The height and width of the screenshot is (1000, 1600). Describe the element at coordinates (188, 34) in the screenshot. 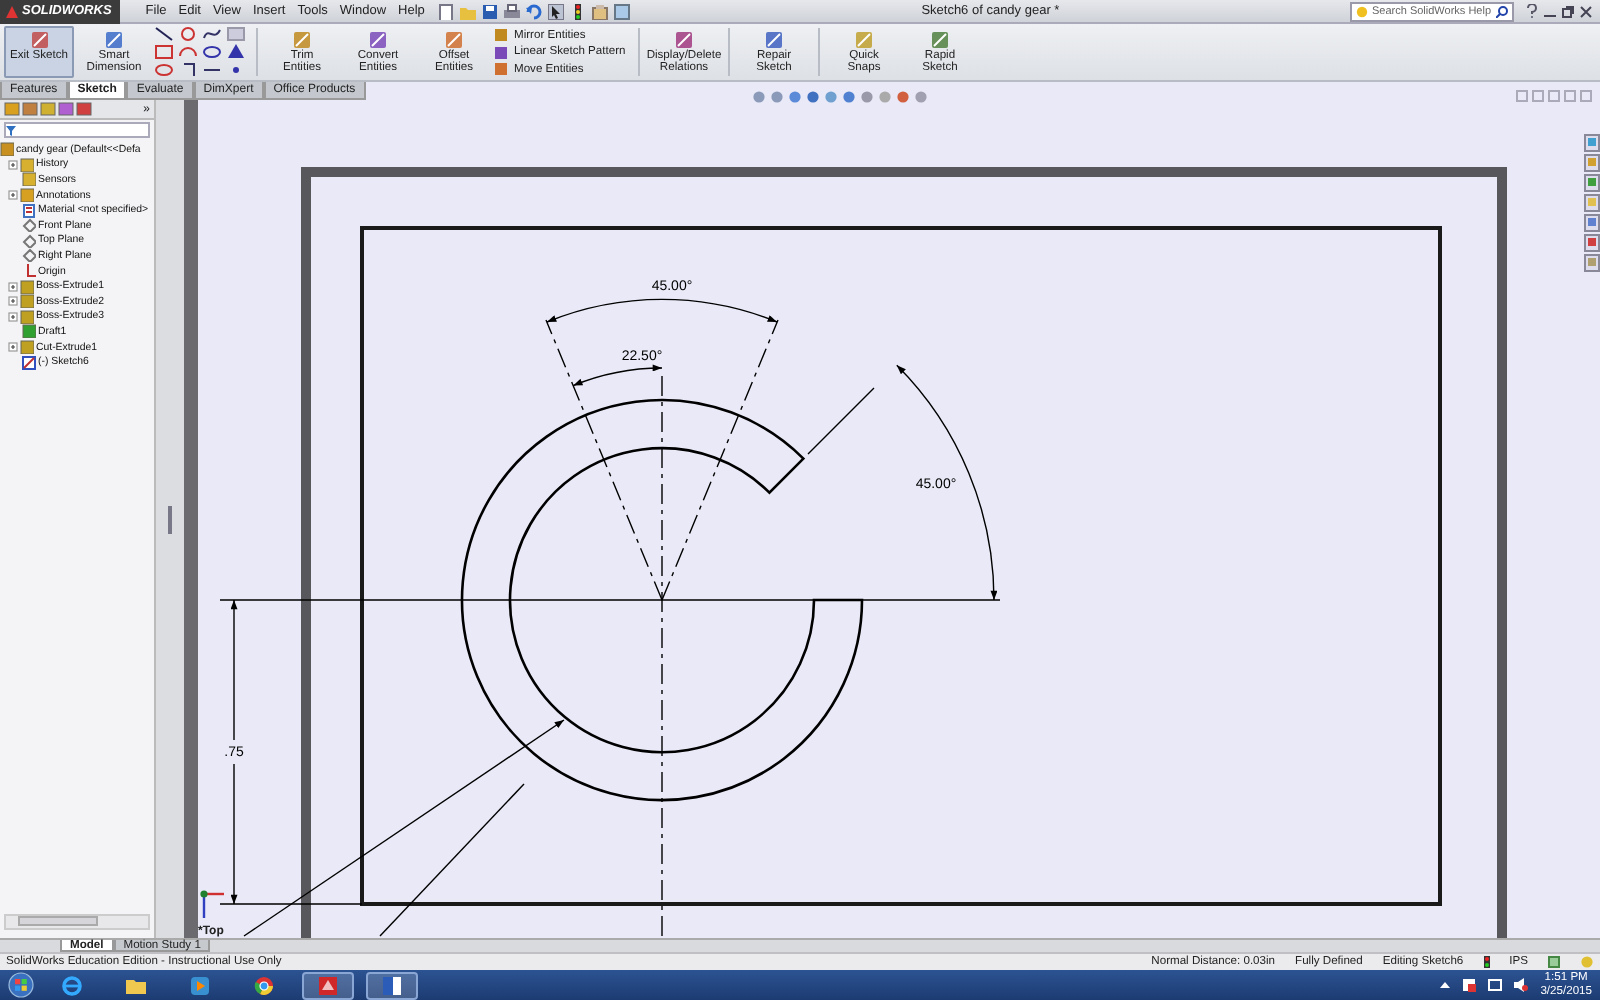

I see `circle-tool-icon` at that location.